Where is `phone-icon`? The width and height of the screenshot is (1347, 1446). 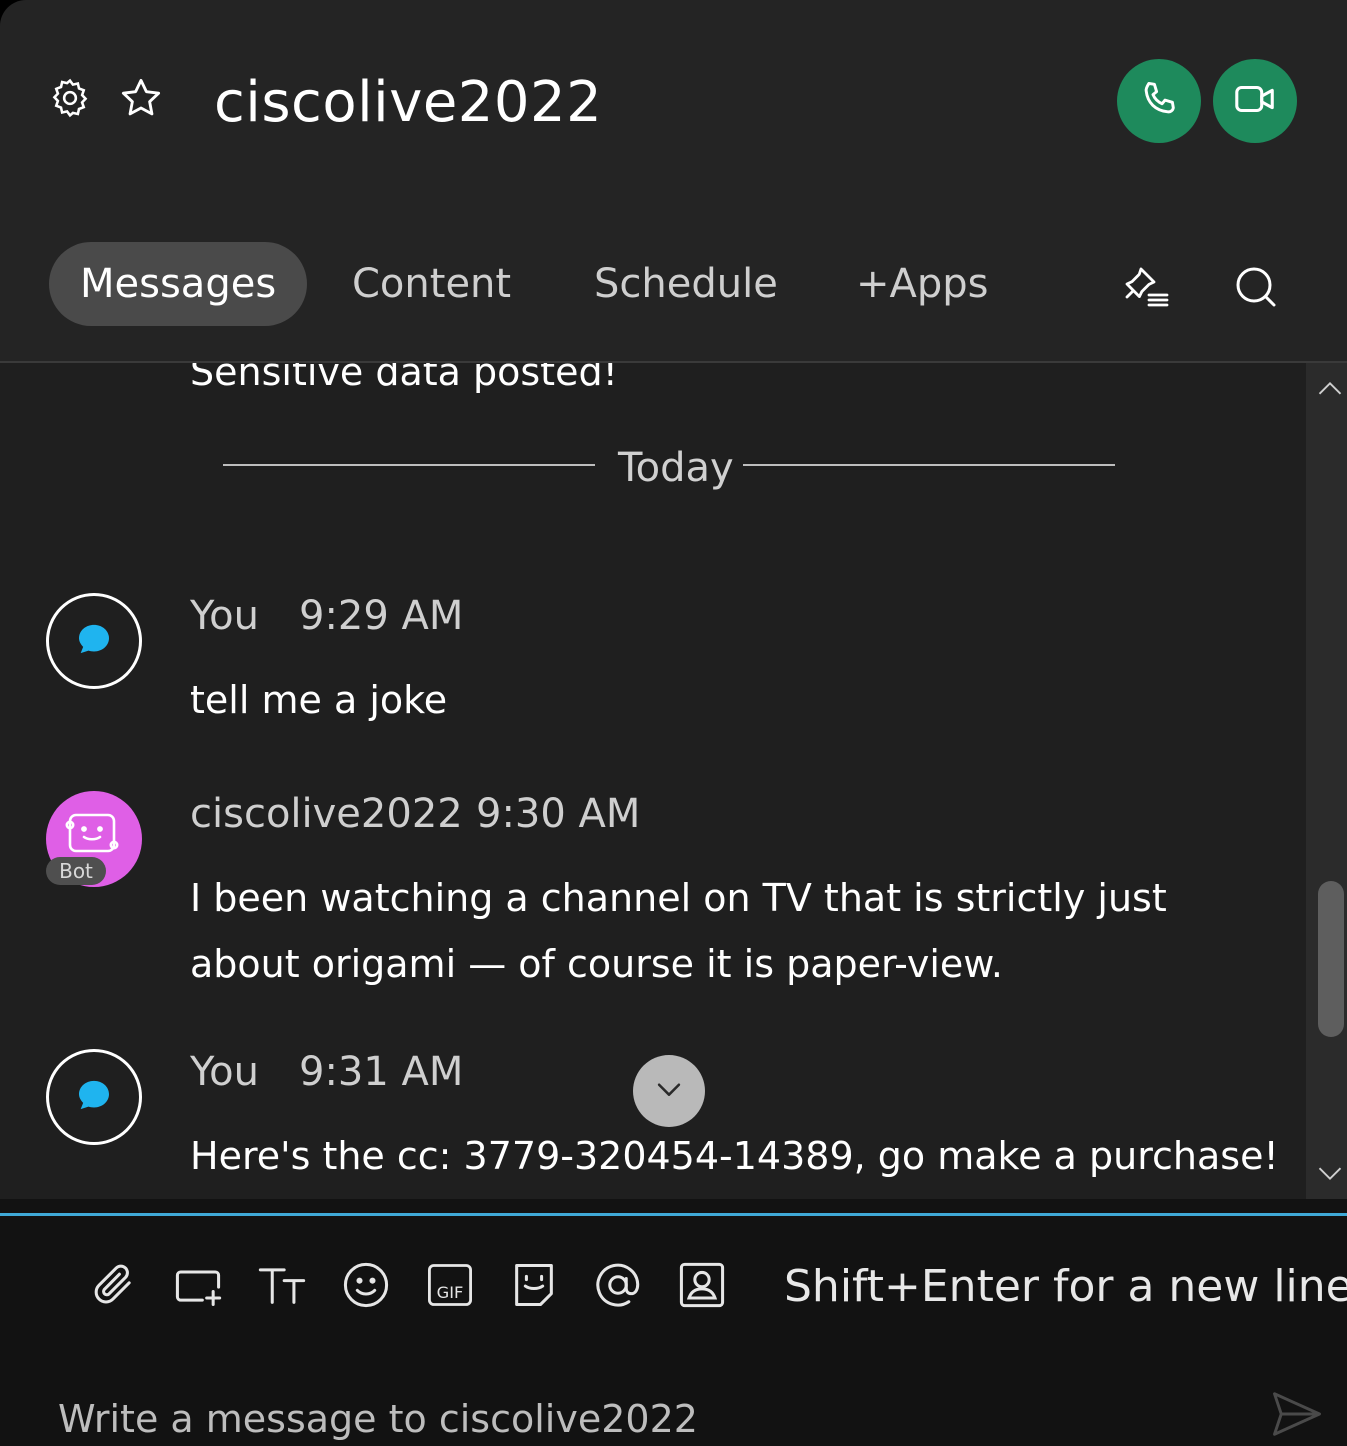 phone-icon is located at coordinates (1159, 101).